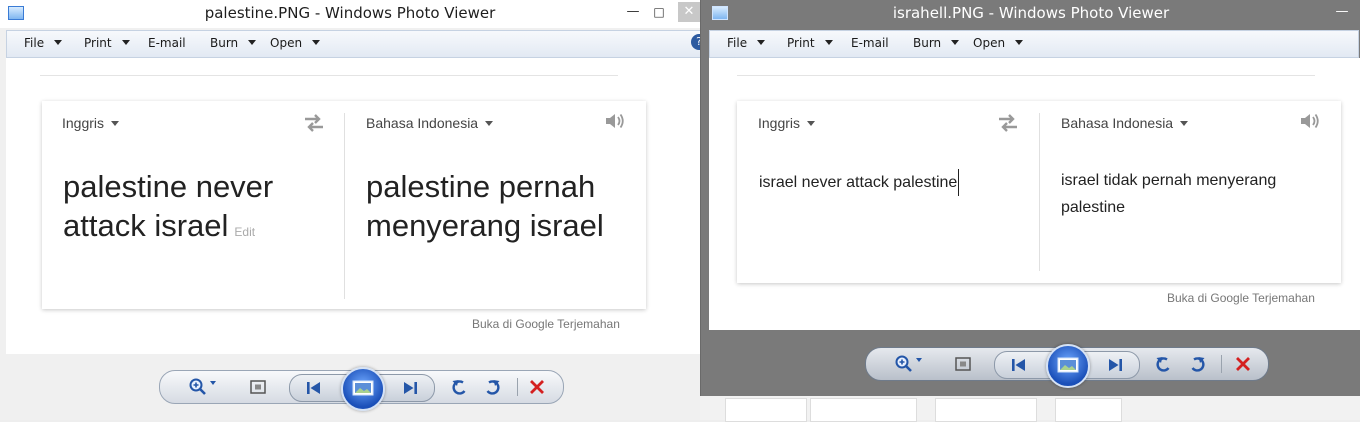 The image size is (1360, 422). Describe the element at coordinates (244, 232) in the screenshot. I see `edit-link: Edit` at that location.